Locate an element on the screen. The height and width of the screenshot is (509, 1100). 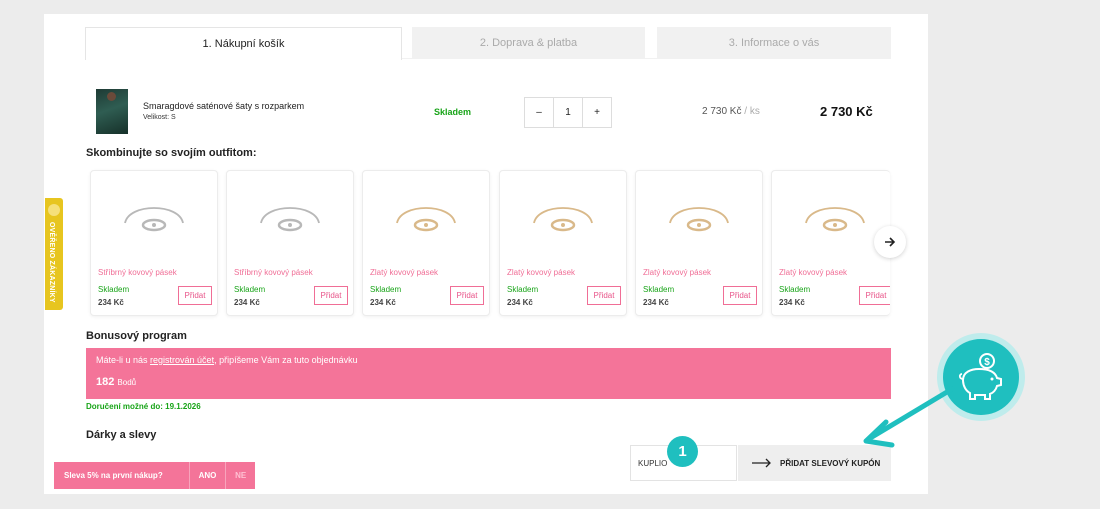
stock-status: Skladem is located at coordinates (453, 112).